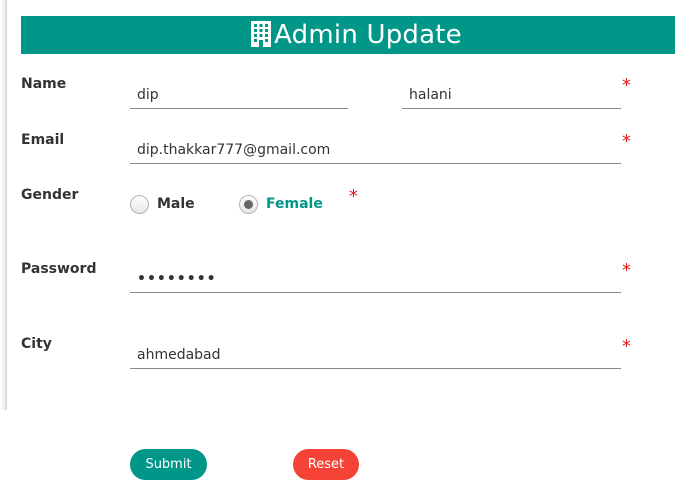  I want to click on password-required-mark: *, so click(626, 270).